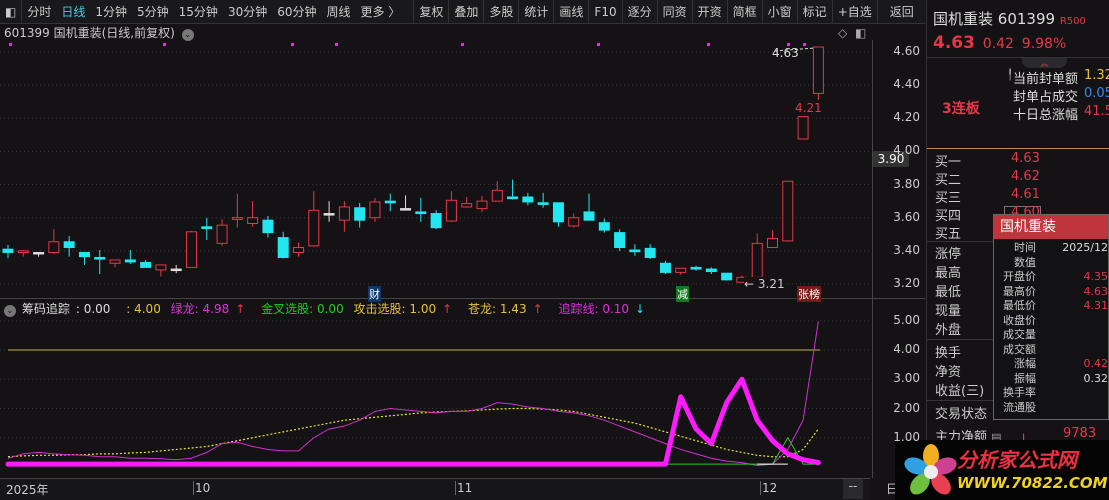 Image resolution: width=1109 pixels, height=500 pixels. I want to click on tab-daily: 日线, so click(73, 12).